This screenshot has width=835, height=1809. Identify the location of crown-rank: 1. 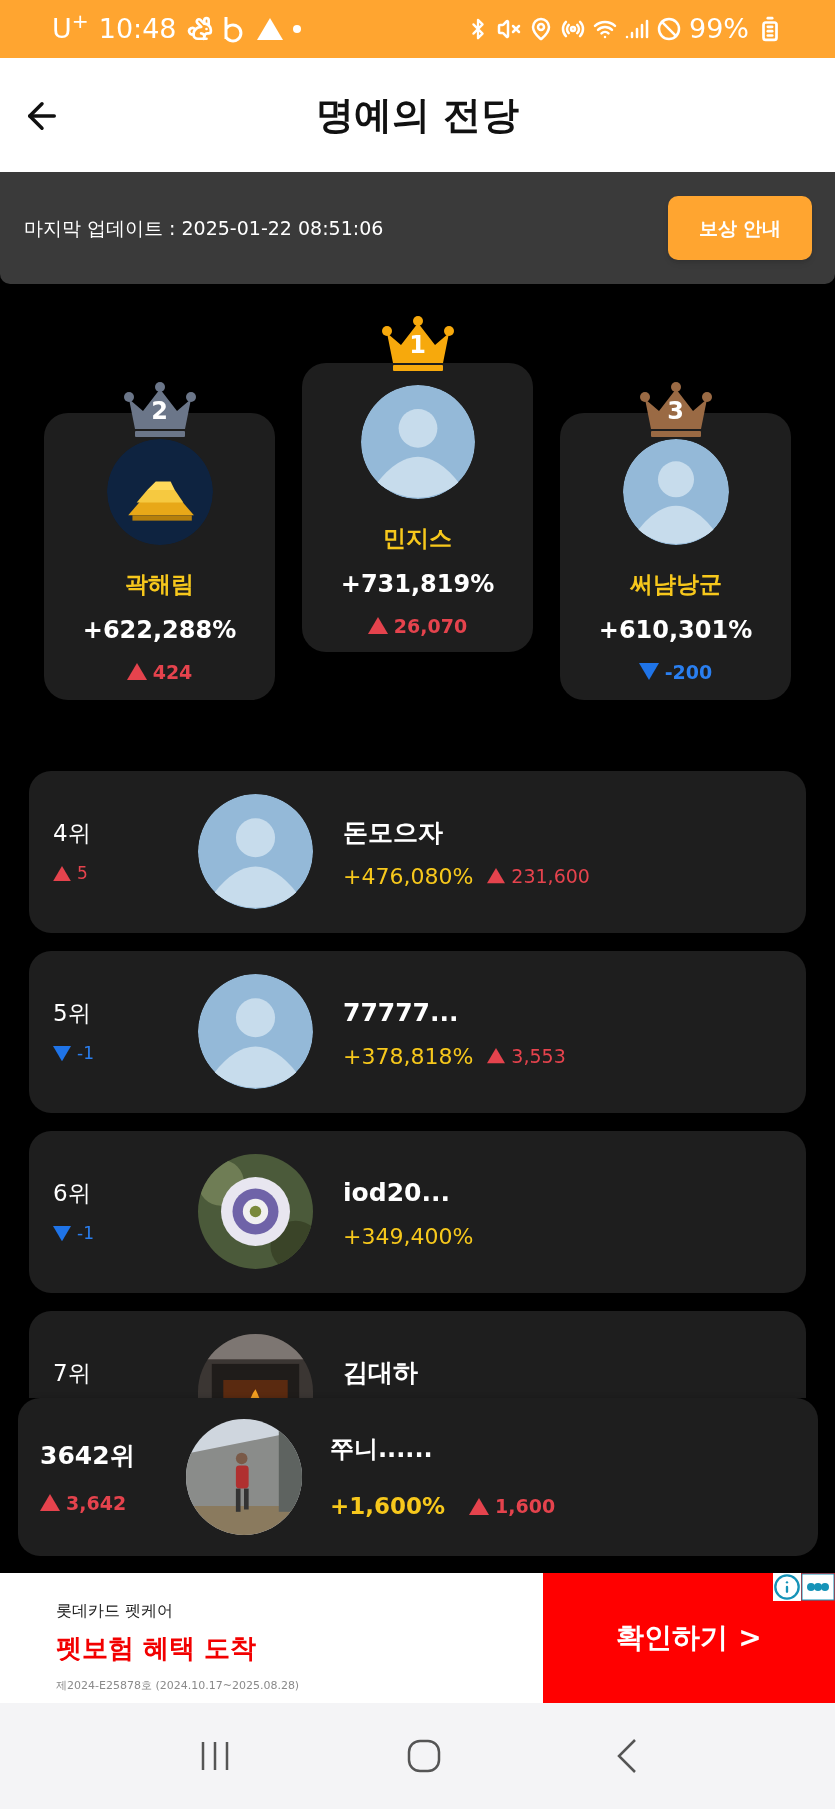
(417, 345).